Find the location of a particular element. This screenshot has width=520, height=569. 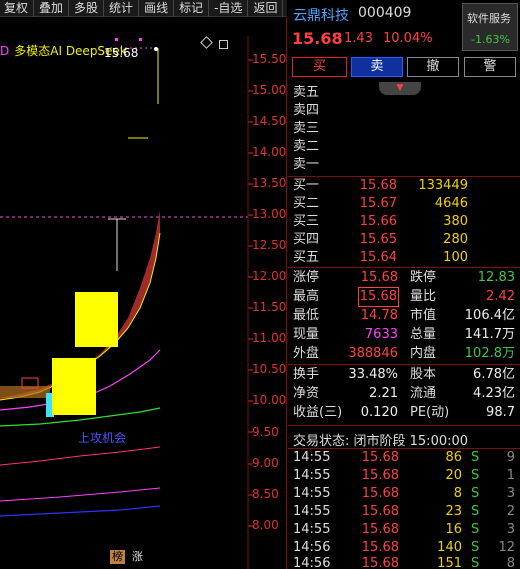

stat-value: 102.8万 is located at coordinates (489, 353).